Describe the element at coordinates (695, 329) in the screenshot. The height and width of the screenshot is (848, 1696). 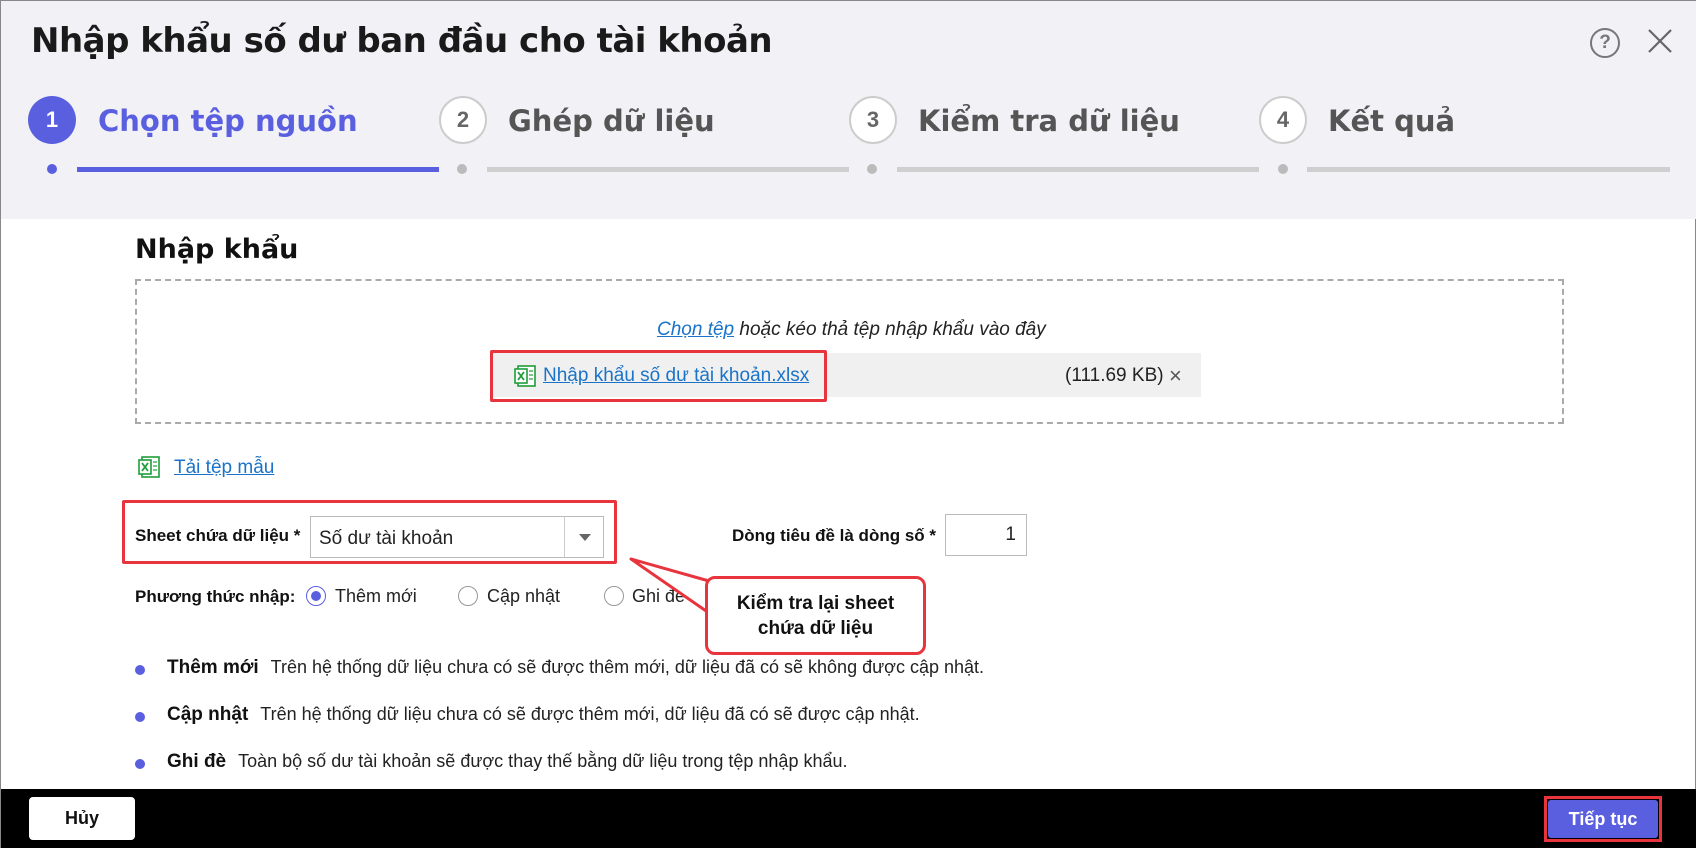
I see `choose-file-link: Chọn tệp` at that location.